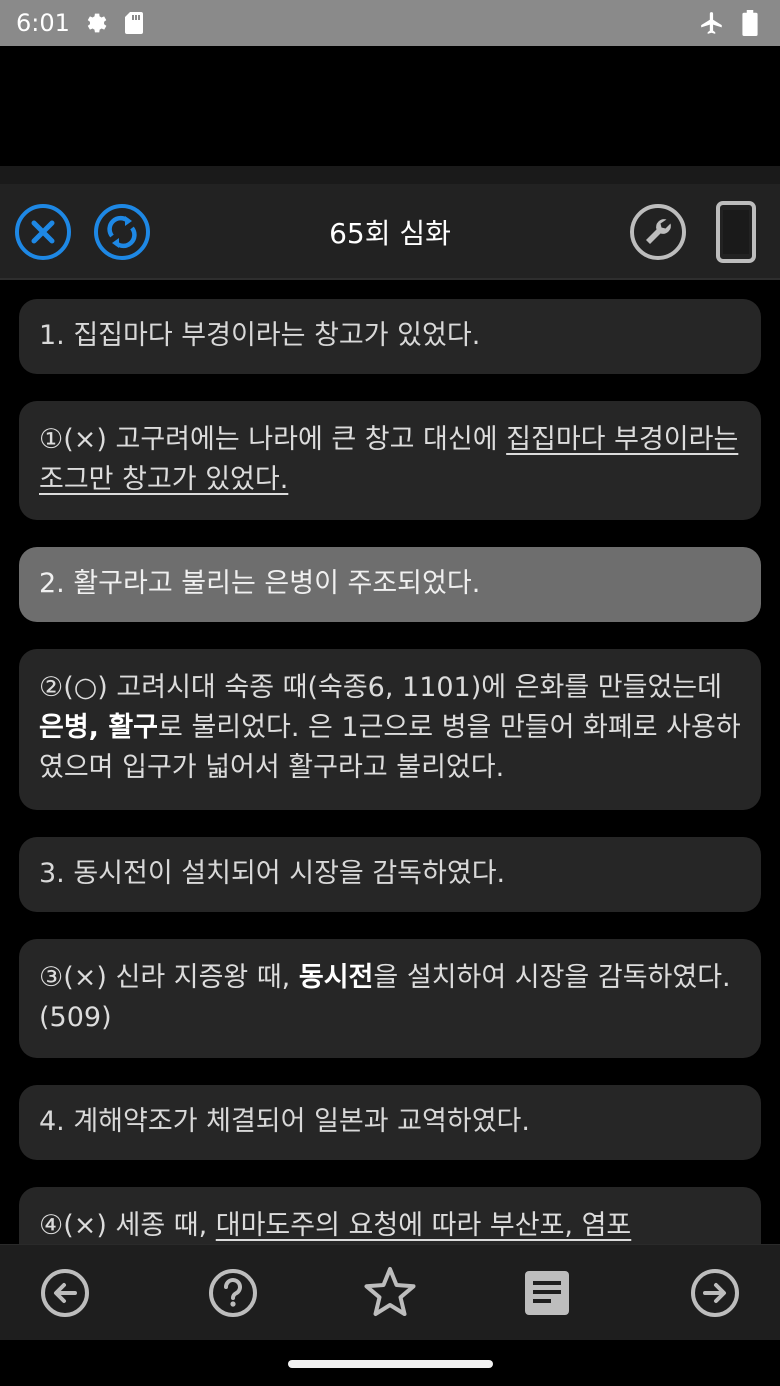 The height and width of the screenshot is (1386, 780). What do you see at coordinates (272, 873) in the screenshot?
I see `question-text: 3. 동시전이 설치되어 시장을 감독하였다.` at bounding box center [272, 873].